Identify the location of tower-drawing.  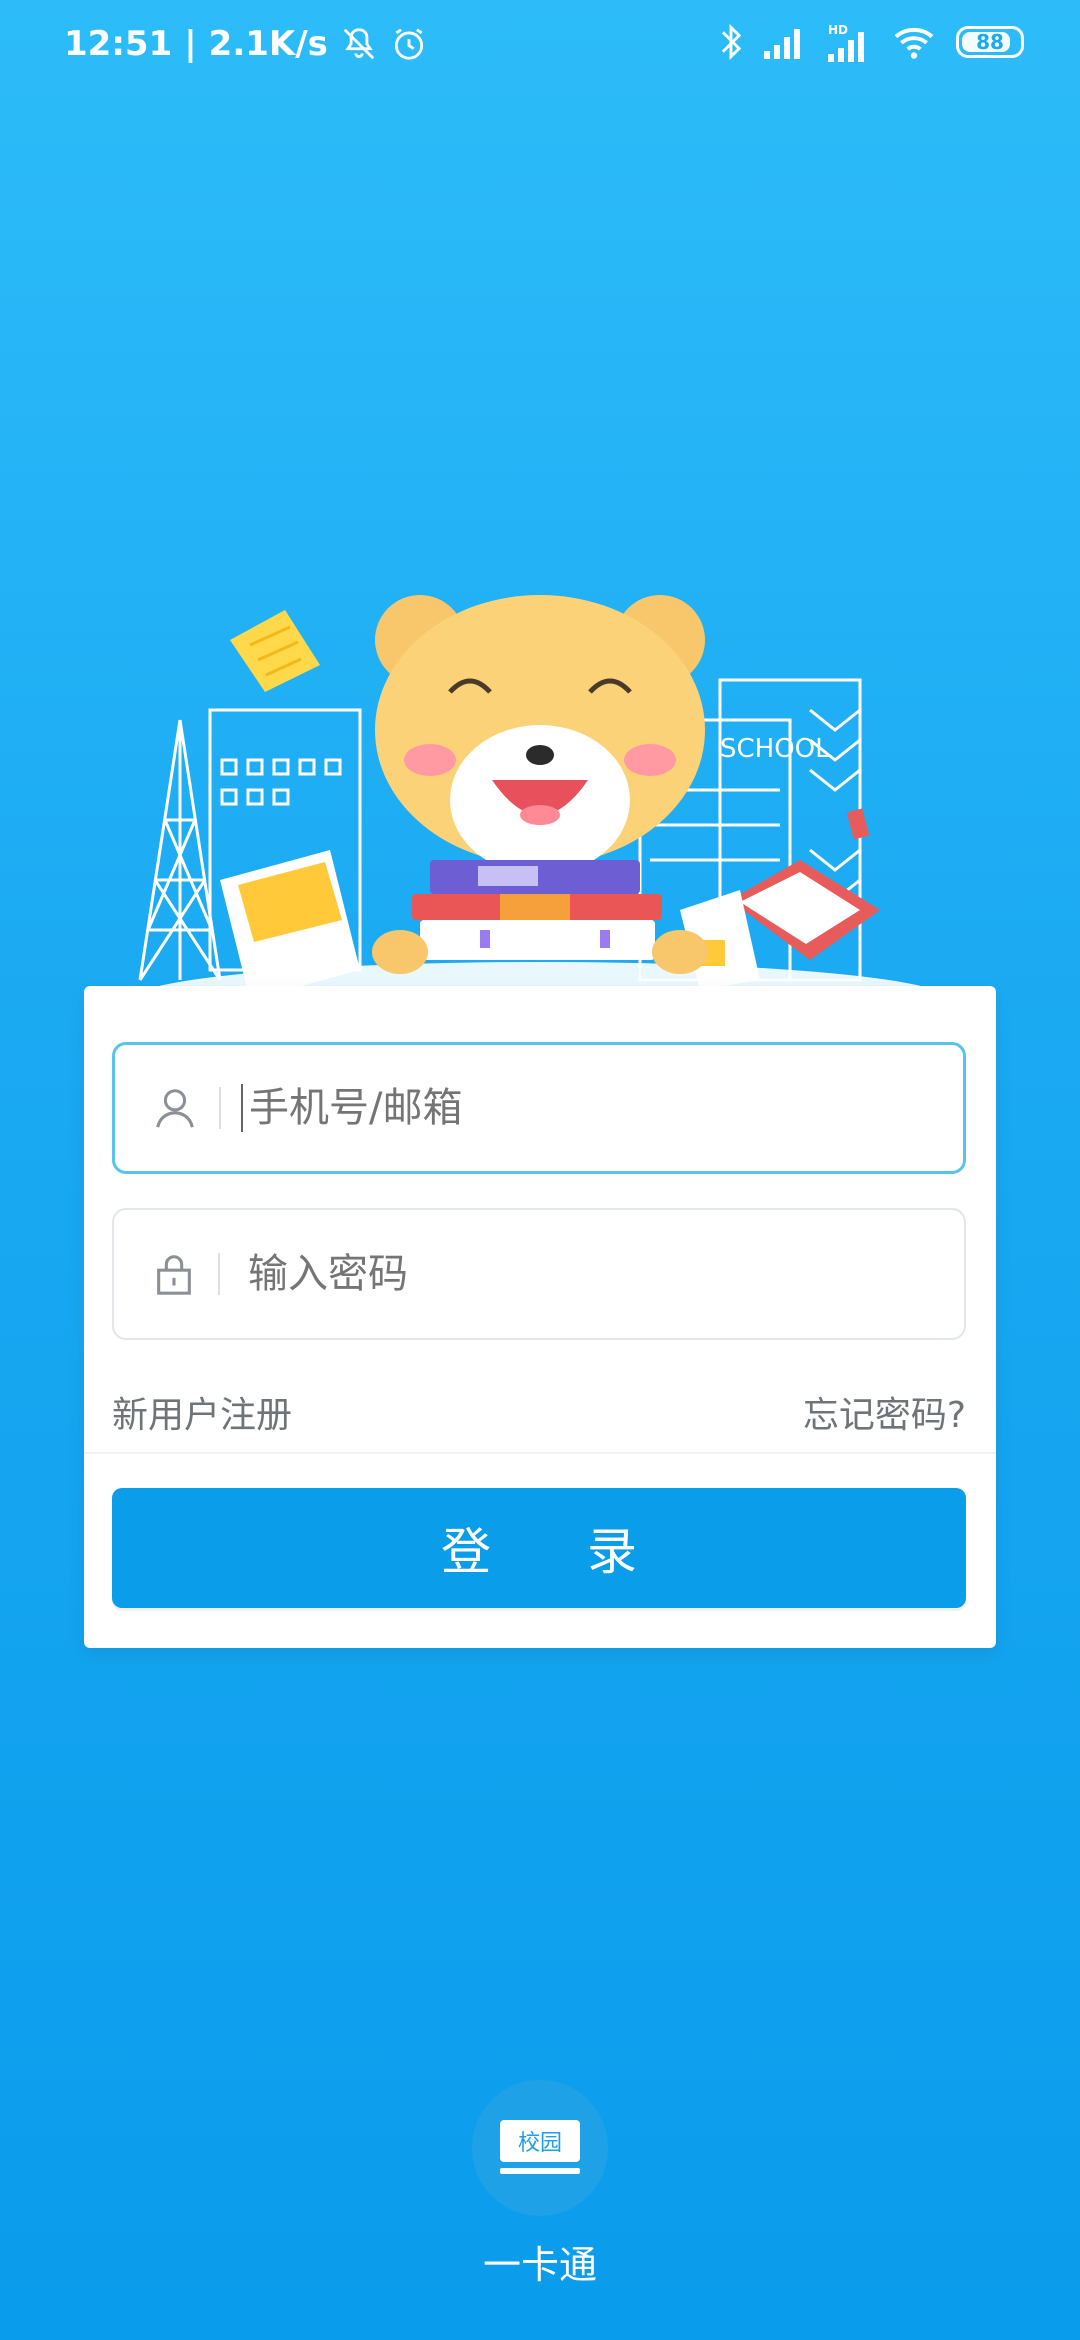
(180, 850).